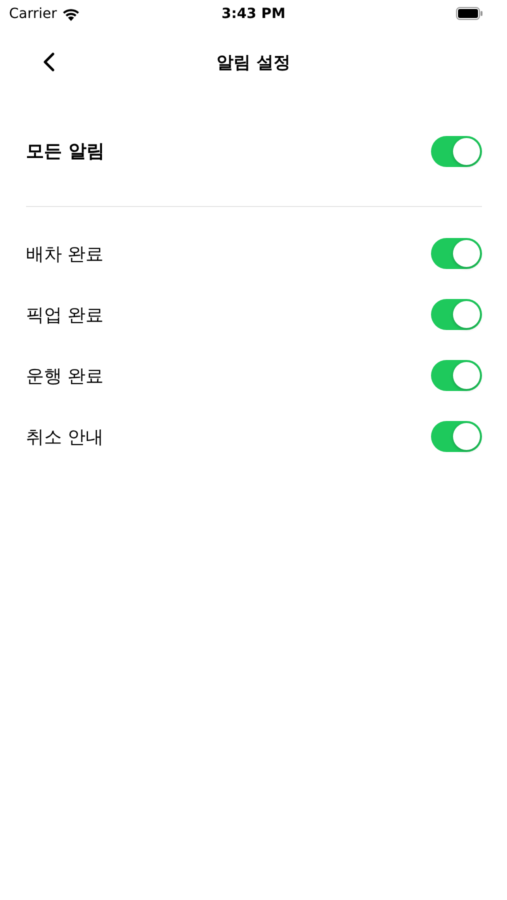  I want to click on wifi-icon, so click(71, 14).